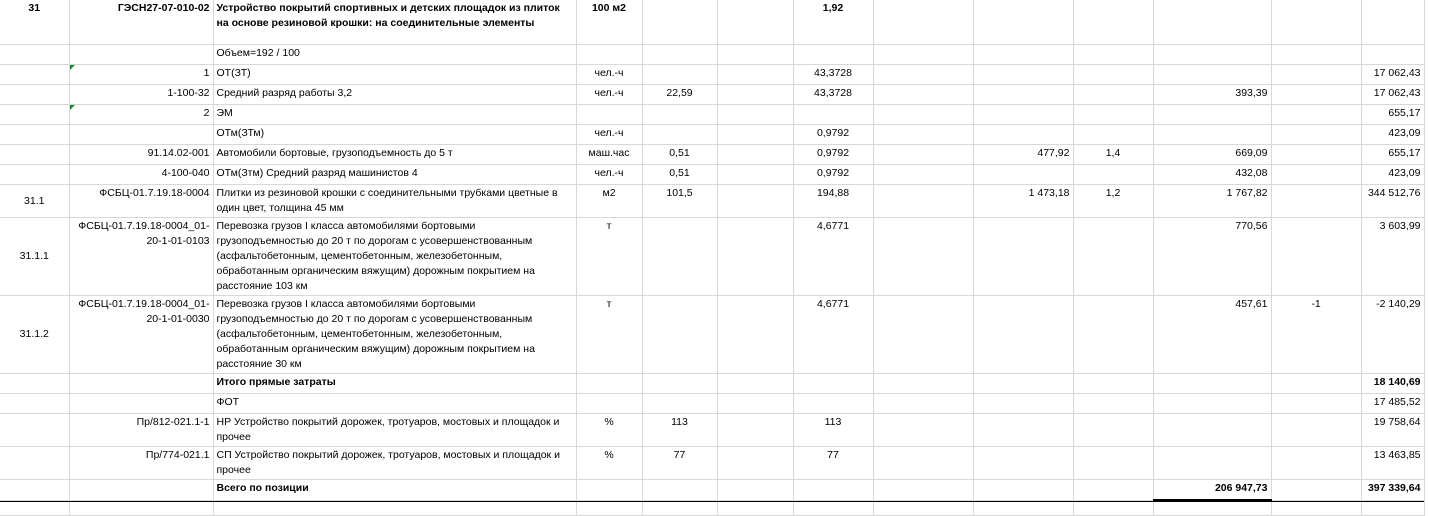 Image resolution: width=1429 pixels, height=516 pixels. Describe the element at coordinates (1212, 463) in the screenshot. I see `cell-r14-c10` at that location.